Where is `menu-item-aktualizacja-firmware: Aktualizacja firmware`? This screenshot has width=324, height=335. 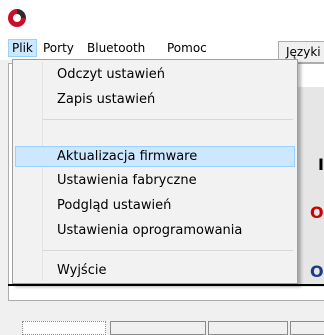
menu-item-aktualizacja-firmware: Aktualizacja firmware is located at coordinates (155, 156).